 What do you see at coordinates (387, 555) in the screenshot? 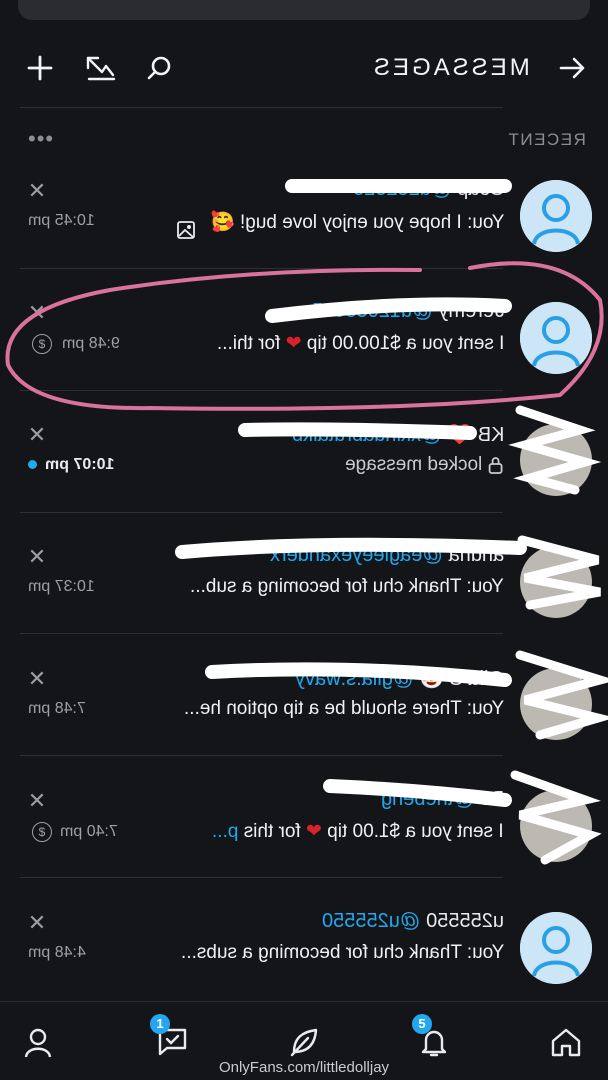
I see `contact-name: andria@eagleeyexanderx` at bounding box center [387, 555].